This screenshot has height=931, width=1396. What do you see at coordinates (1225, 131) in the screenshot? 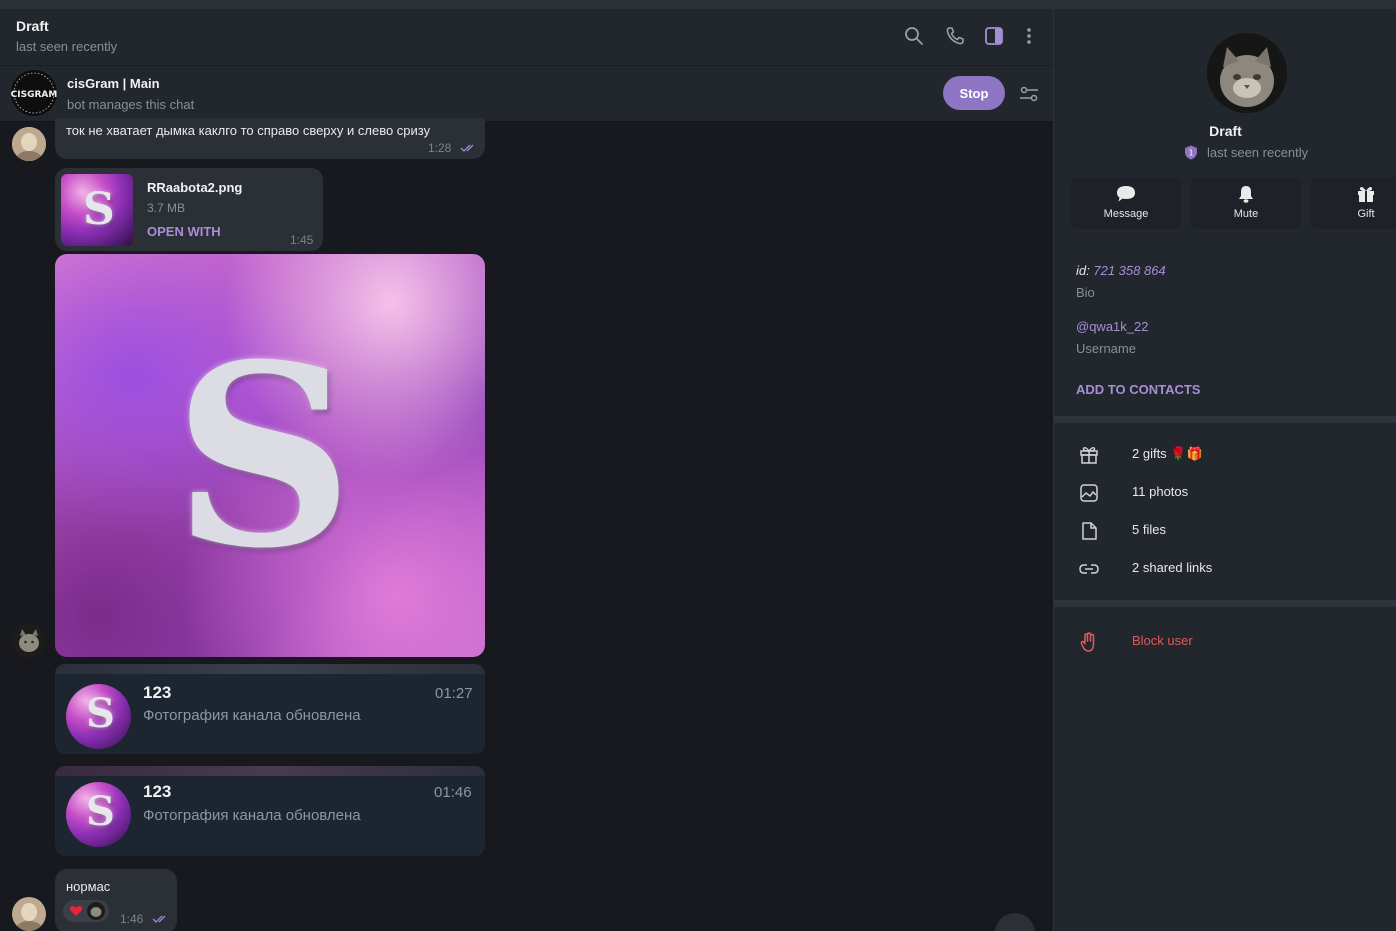
I see `profile-name: Draft` at bounding box center [1225, 131].